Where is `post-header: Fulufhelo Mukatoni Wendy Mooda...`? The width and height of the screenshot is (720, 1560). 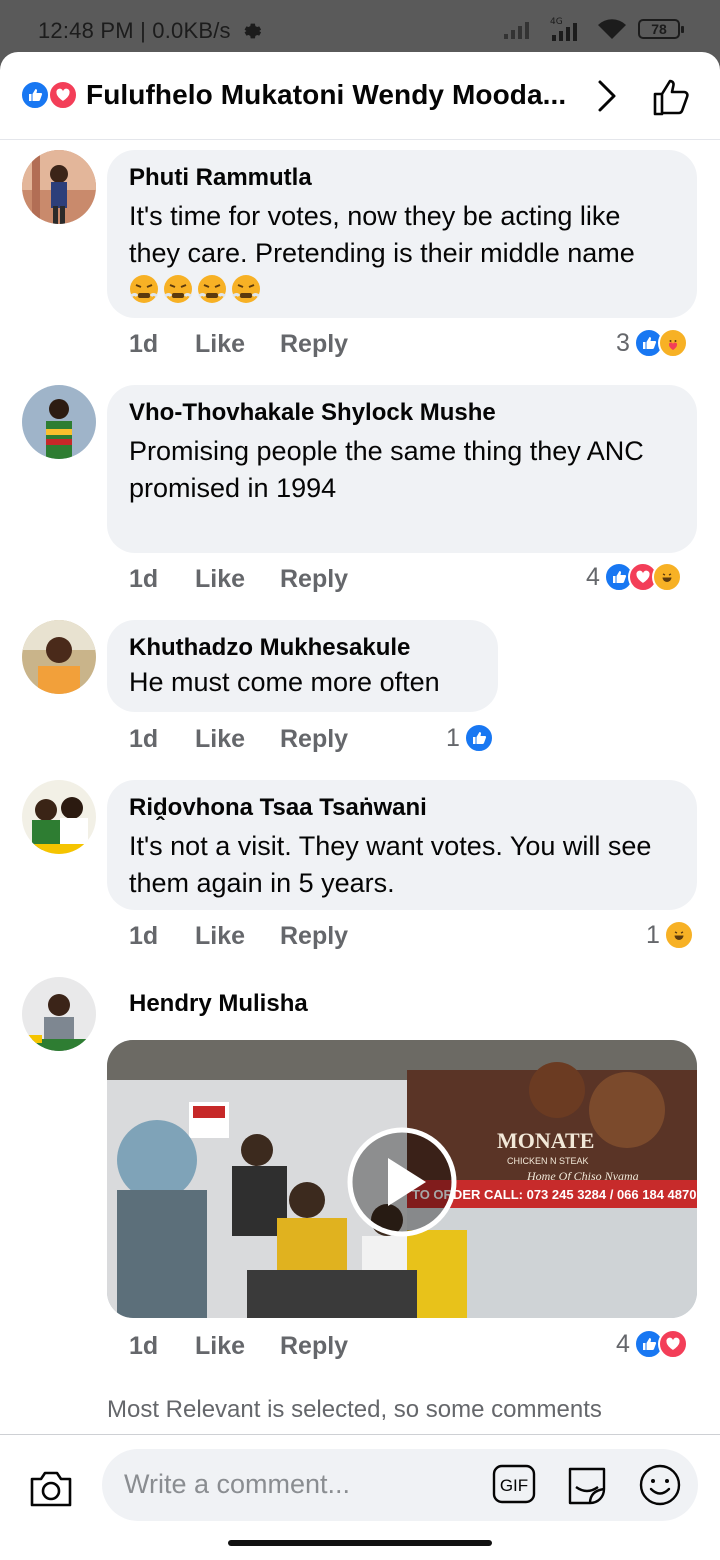
post-header: Fulufhelo Mukatoni Wendy Mooda... is located at coordinates (360, 96).